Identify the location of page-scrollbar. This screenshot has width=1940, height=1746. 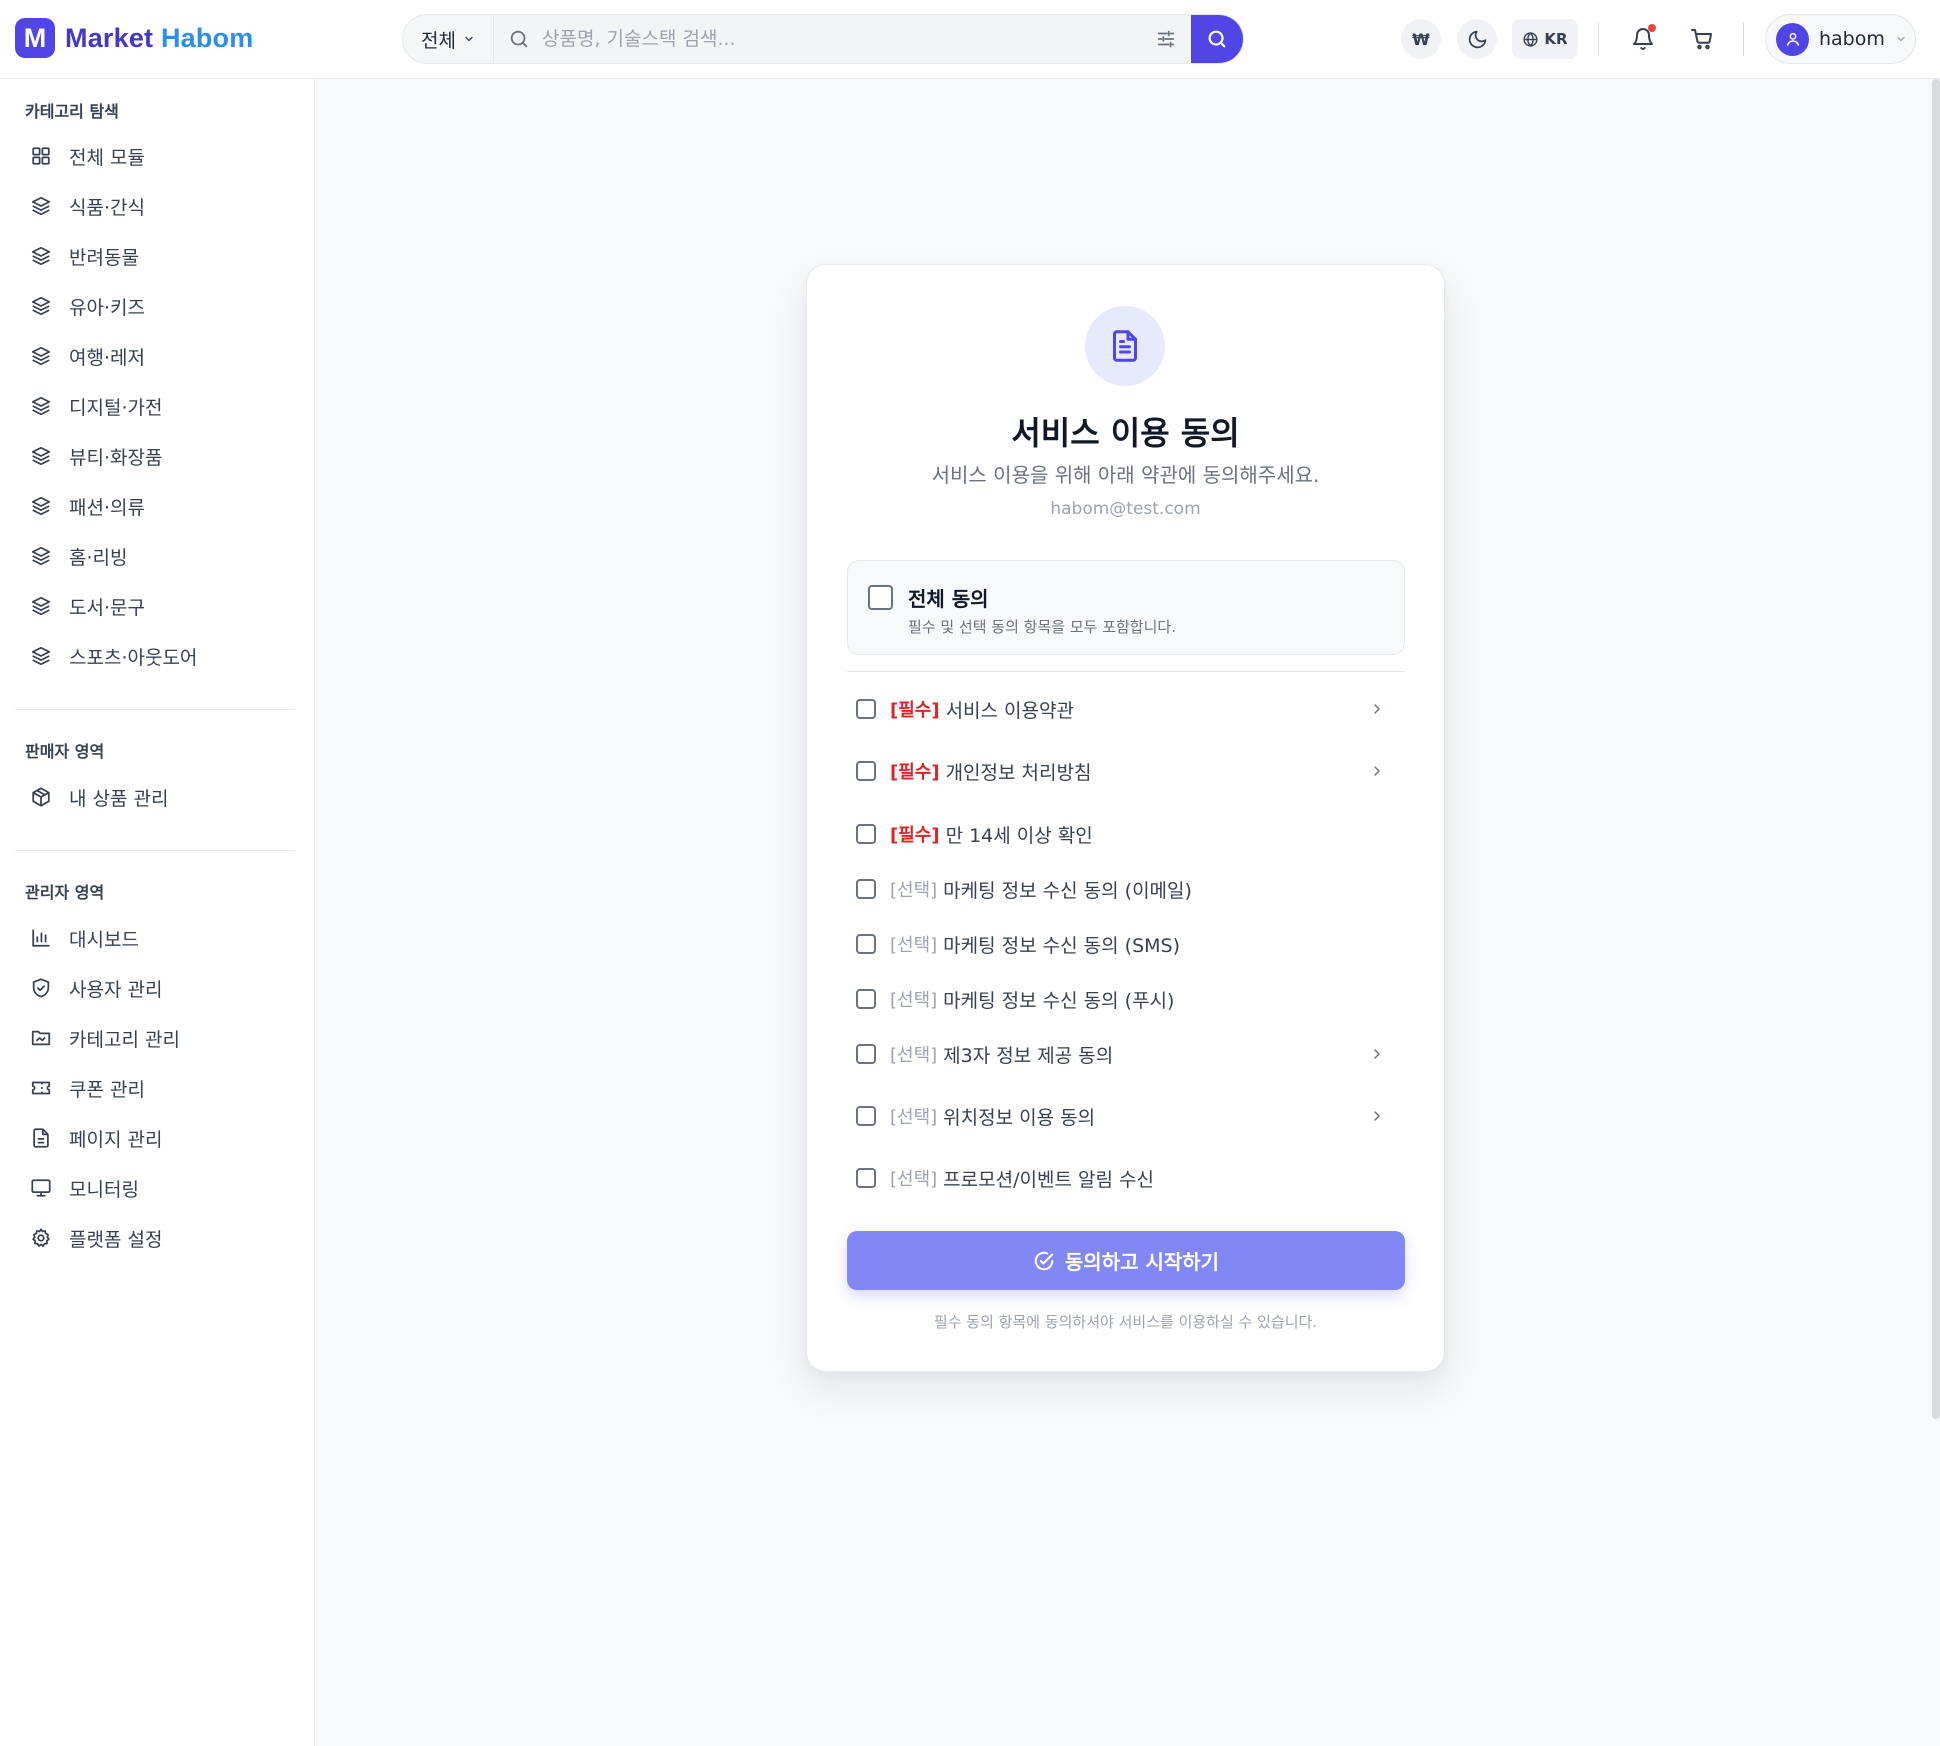
(1936, 749).